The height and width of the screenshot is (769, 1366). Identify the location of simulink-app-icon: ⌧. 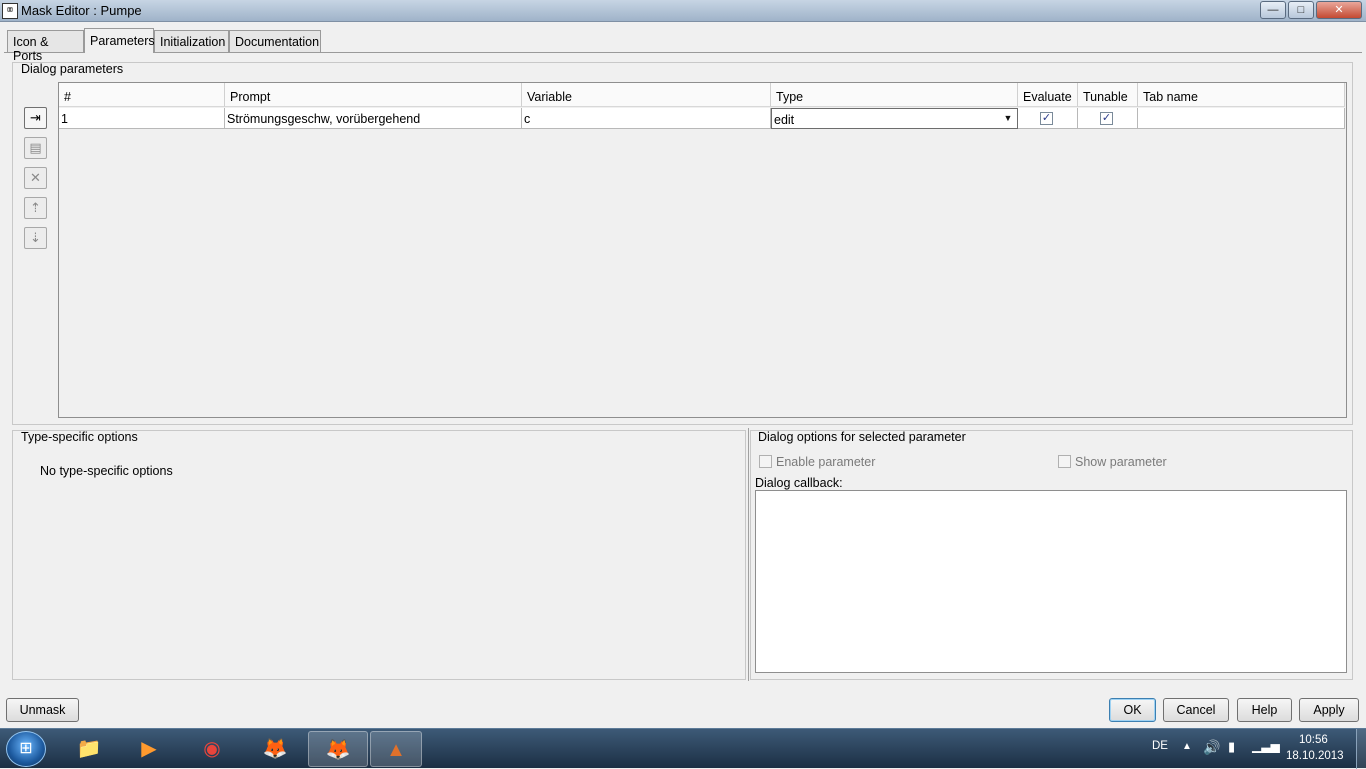
(10, 11).